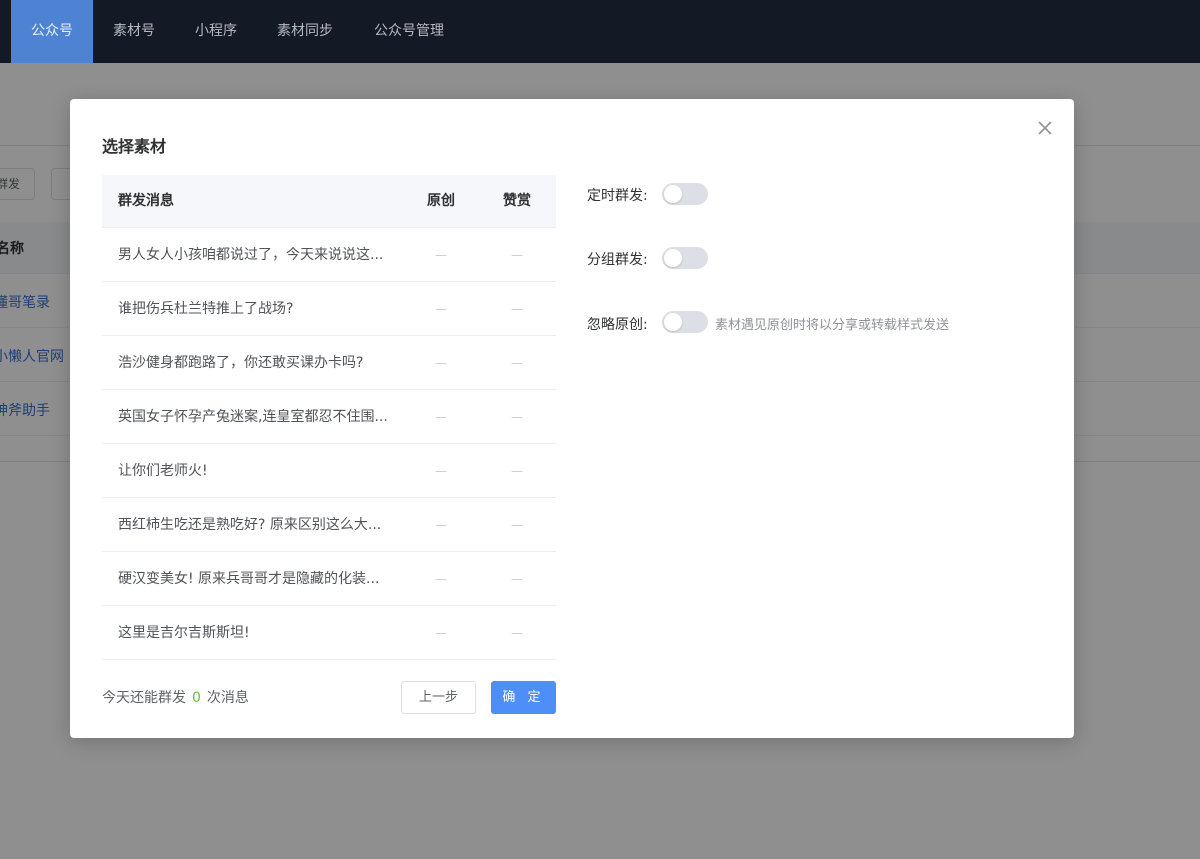 Image resolution: width=1200 pixels, height=859 pixels. What do you see at coordinates (441, 201) in the screenshot?
I see `column-header-original: 原创` at bounding box center [441, 201].